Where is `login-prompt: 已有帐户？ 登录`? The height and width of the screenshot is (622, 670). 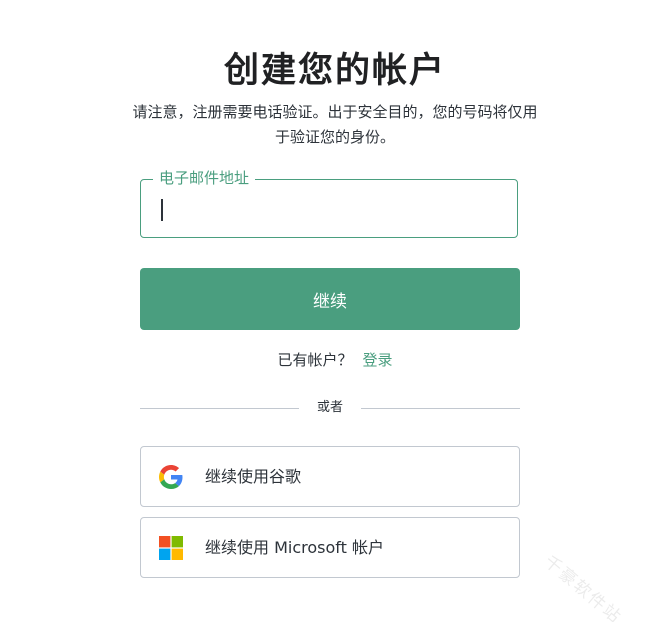
login-prompt: 已有帐户？ 登录 is located at coordinates (335, 360).